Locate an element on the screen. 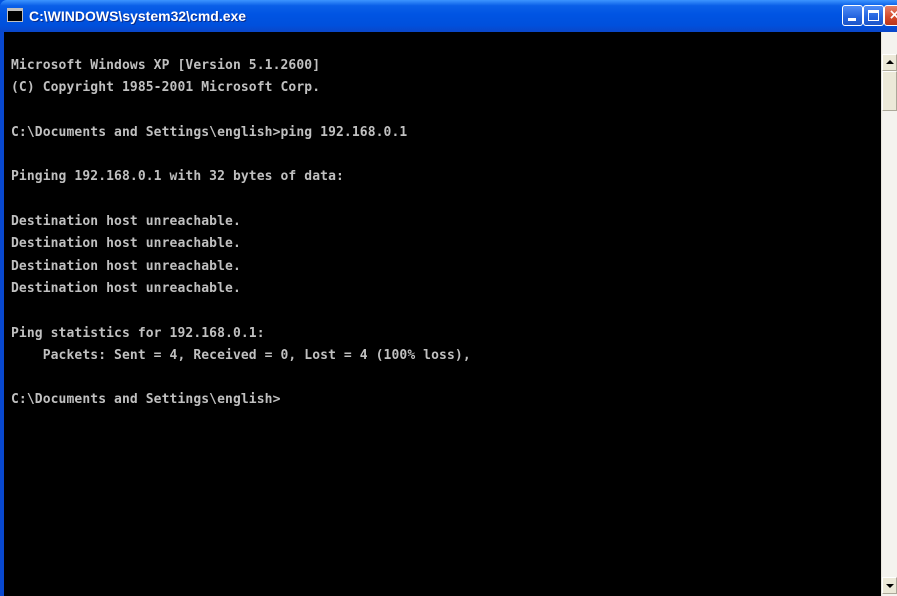  arrow-up-icon is located at coordinates (890, 62).